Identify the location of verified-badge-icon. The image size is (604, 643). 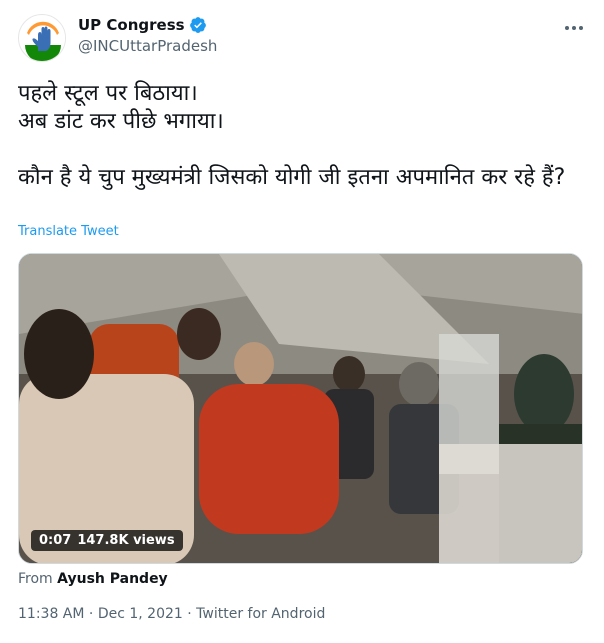
(197, 25).